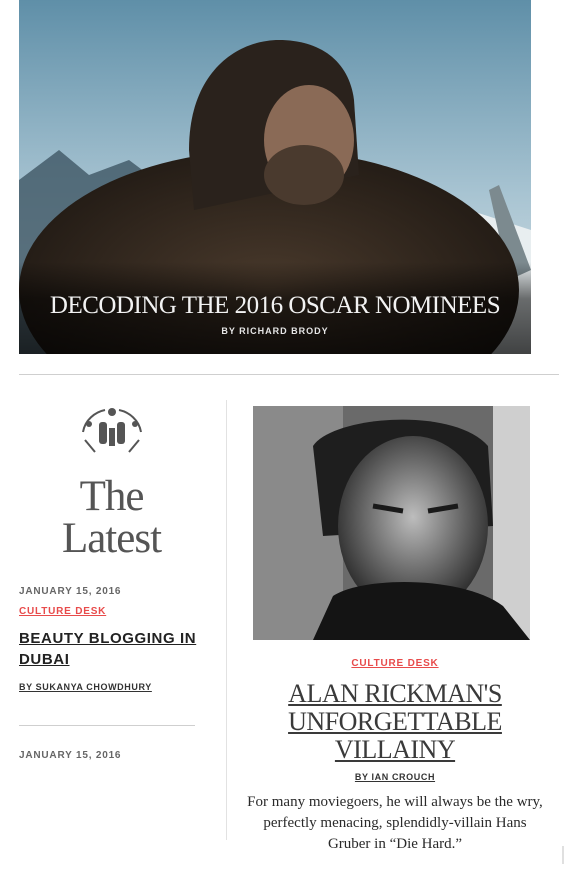  What do you see at coordinates (70, 591) in the screenshot?
I see `item-date: January 15, 2016` at bounding box center [70, 591].